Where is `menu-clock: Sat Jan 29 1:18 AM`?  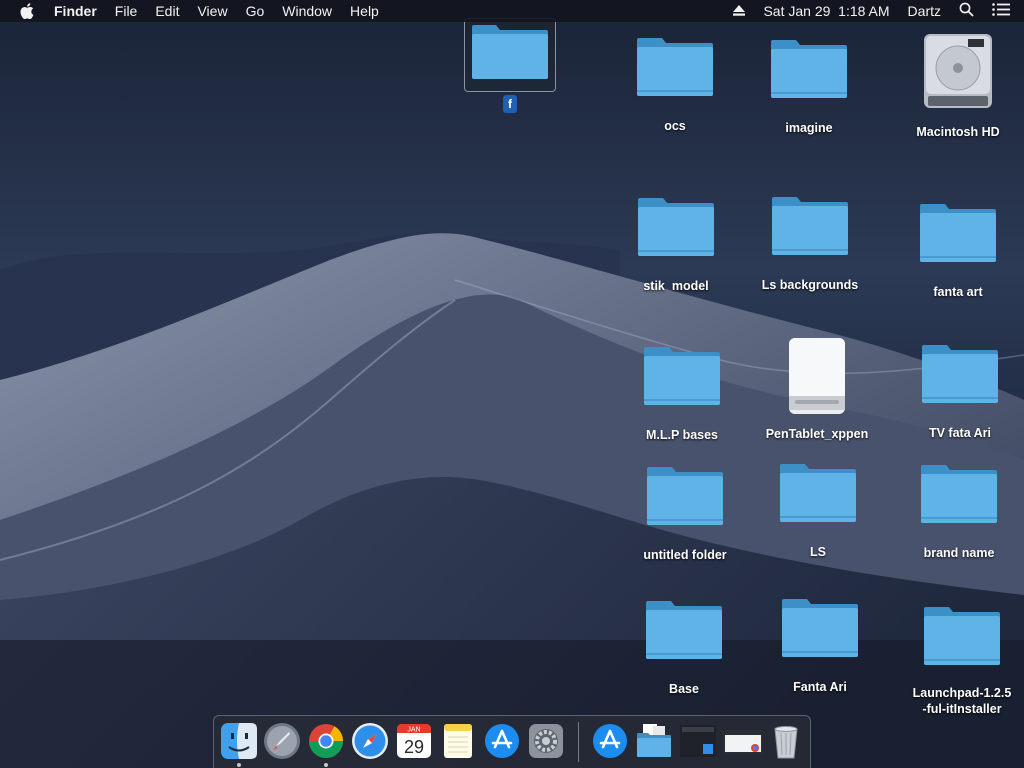
menu-clock: Sat Jan 29 1:18 AM is located at coordinates (826, 11).